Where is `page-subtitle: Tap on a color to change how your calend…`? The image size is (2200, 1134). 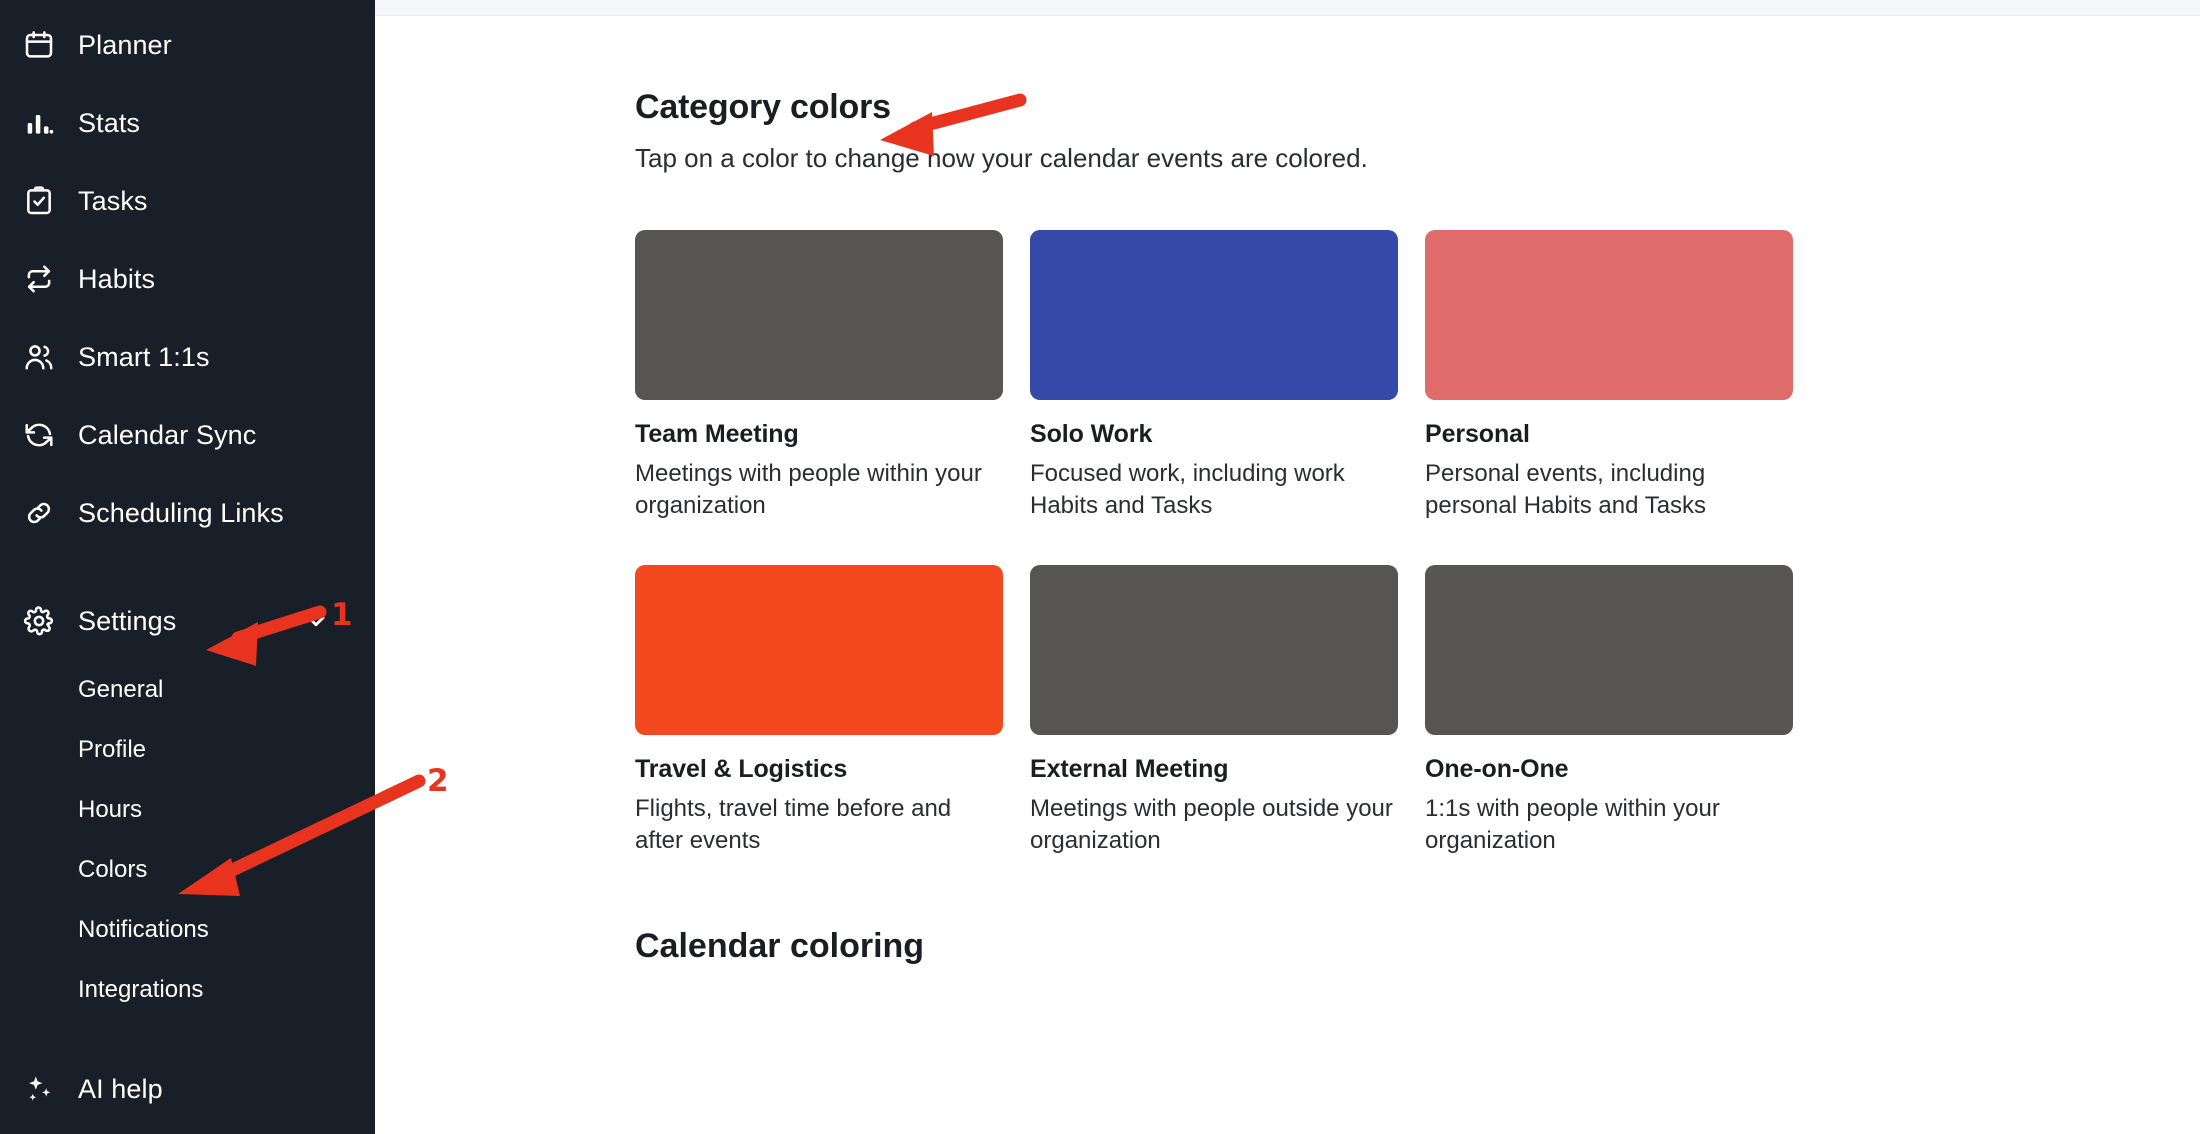
page-subtitle: Tap on a color to change how your calend… is located at coordinates (1001, 158).